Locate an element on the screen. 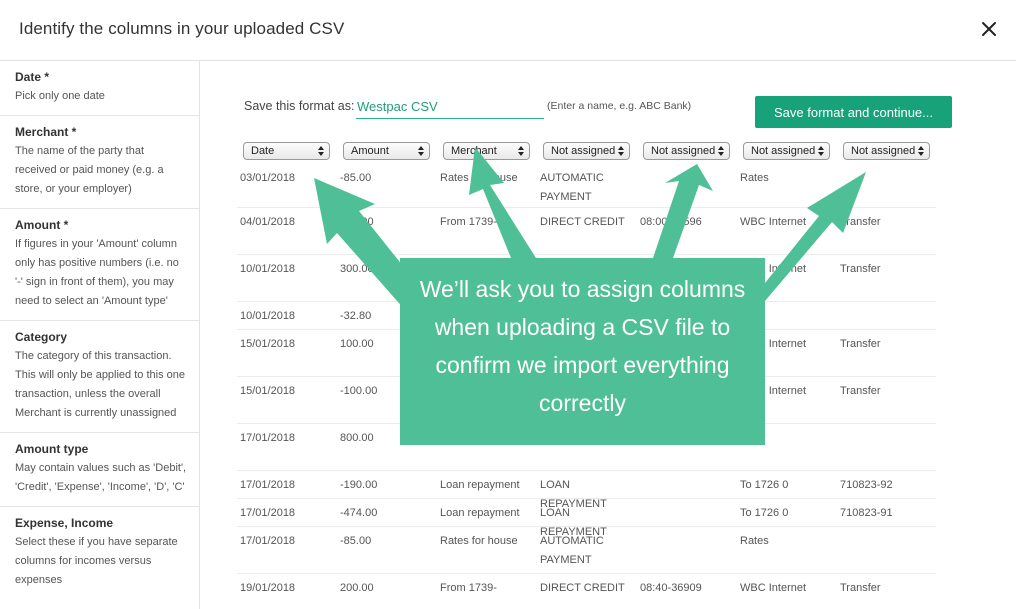  format-name-label: Save this format as: is located at coordinates (299, 106).